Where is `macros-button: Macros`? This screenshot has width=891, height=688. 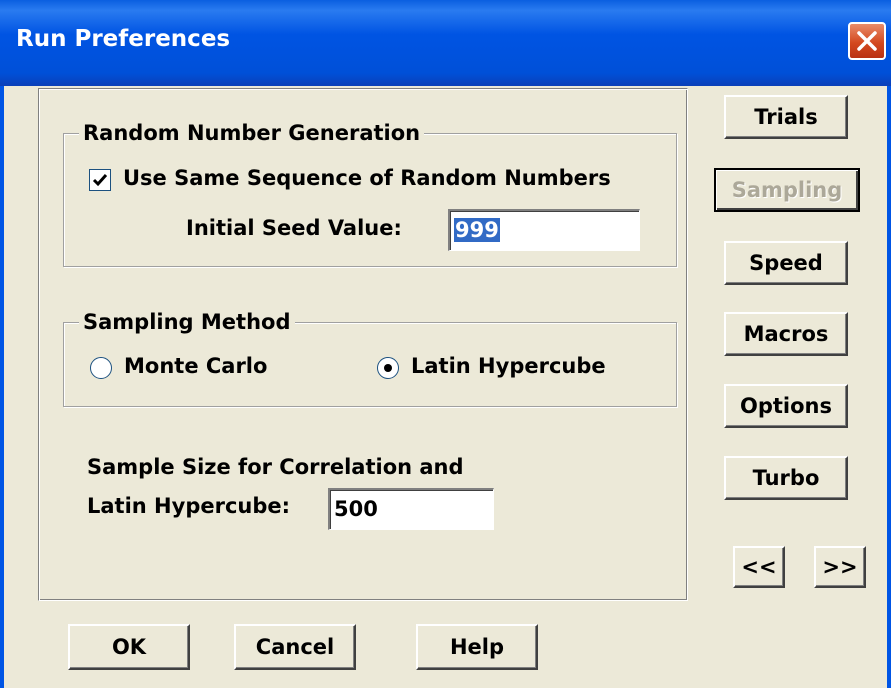 macros-button: Macros is located at coordinates (786, 334).